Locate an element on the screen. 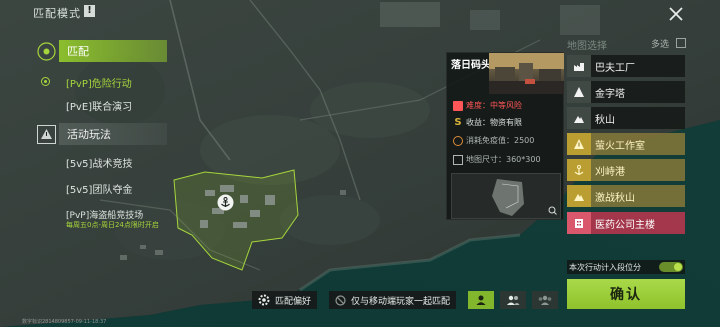 The image size is (720, 327). party-squad-button is located at coordinates (545, 300).